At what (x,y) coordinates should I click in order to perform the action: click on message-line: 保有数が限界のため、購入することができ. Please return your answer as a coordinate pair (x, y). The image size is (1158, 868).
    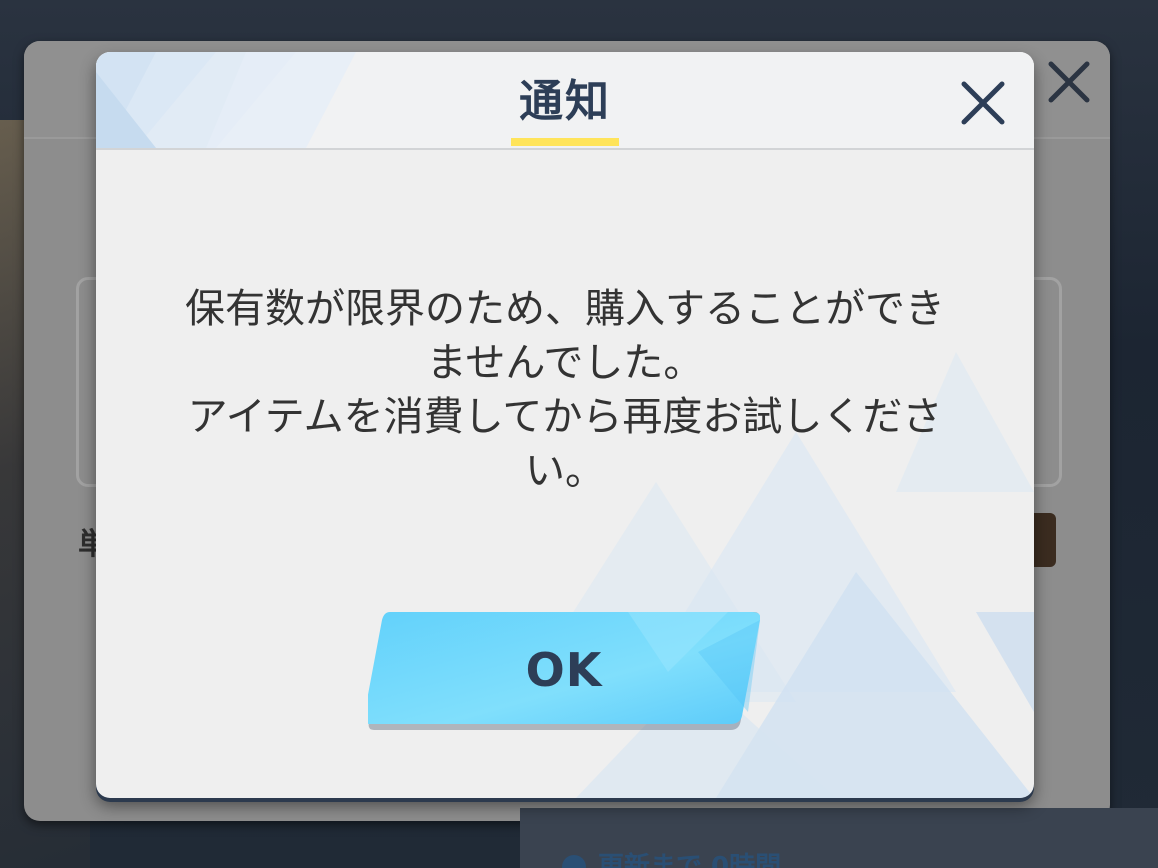
    Looking at the image, I should click on (565, 309).